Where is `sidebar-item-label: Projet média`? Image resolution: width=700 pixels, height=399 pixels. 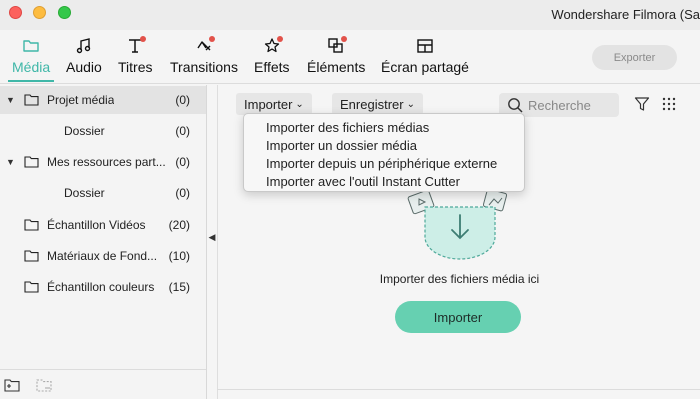 sidebar-item-label: Projet média is located at coordinates (81, 100).